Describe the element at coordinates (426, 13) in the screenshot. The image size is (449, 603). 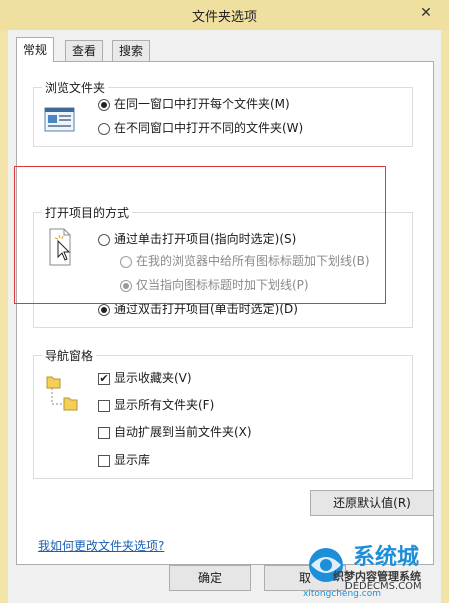
I see `close-button: ✕` at that location.